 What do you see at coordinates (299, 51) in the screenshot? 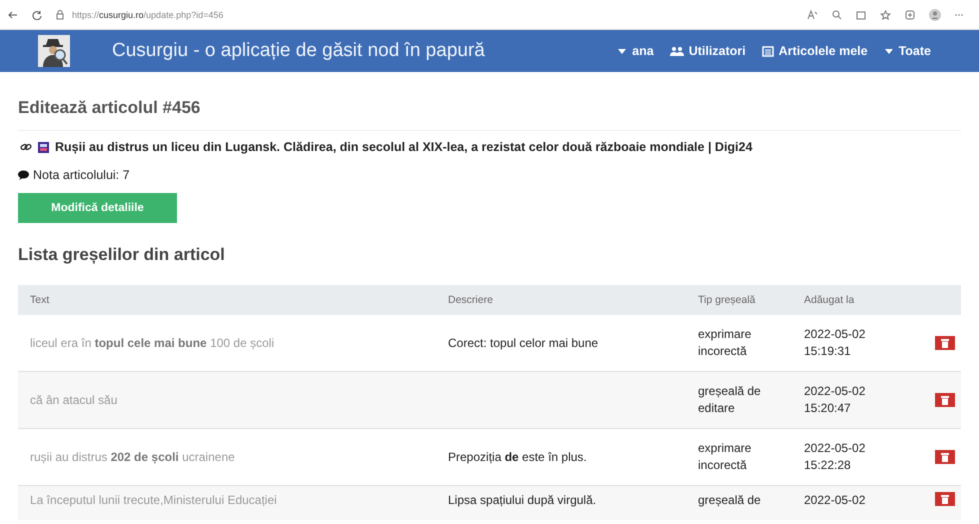
I see `app-title: Cusurgiu - o aplicație de găsit nod în papură` at bounding box center [299, 51].